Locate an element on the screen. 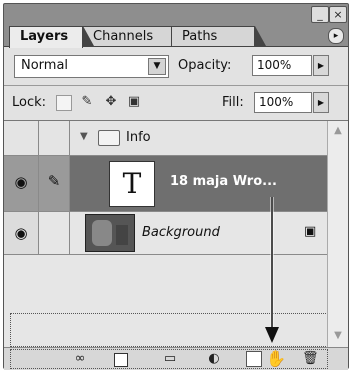 The height and width of the screenshot is (370, 351). chevron-down-icon: ▼ is located at coordinates (157, 66).